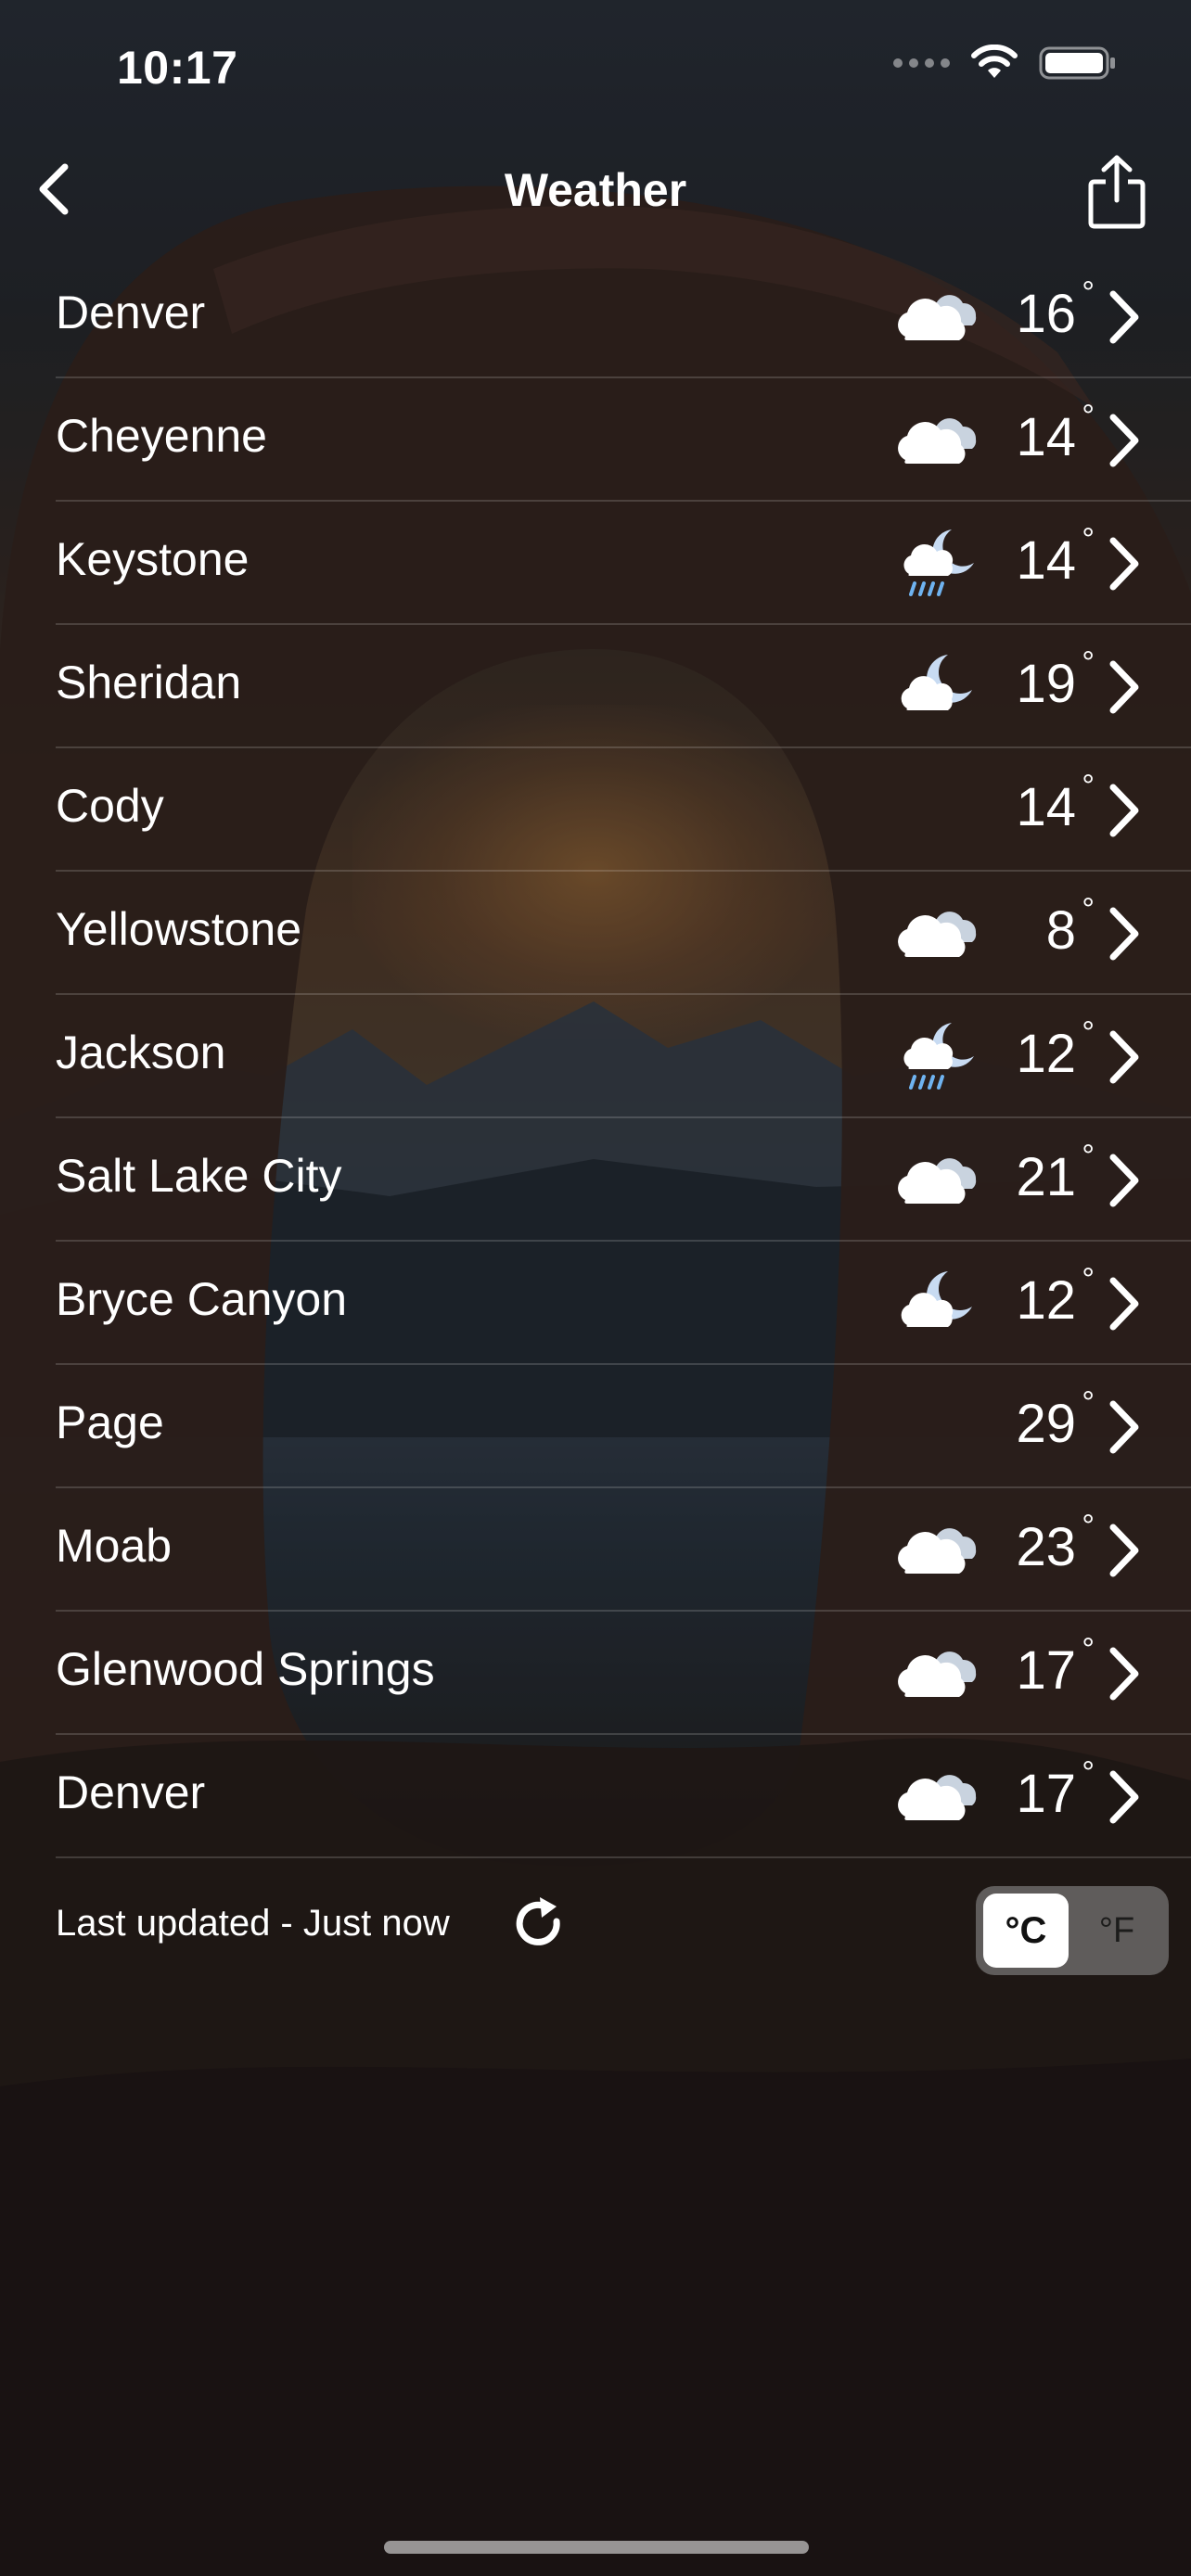 This screenshot has width=1191, height=2576. Describe the element at coordinates (595, 65) in the screenshot. I see `status-bar: 10:17` at that location.